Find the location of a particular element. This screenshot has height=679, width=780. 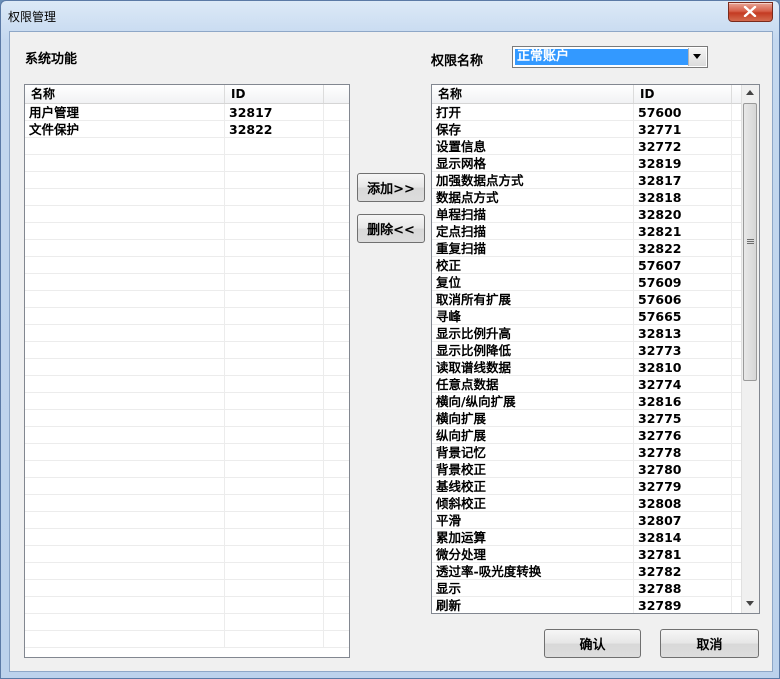

cancel-button: 取消 is located at coordinates (709, 643).